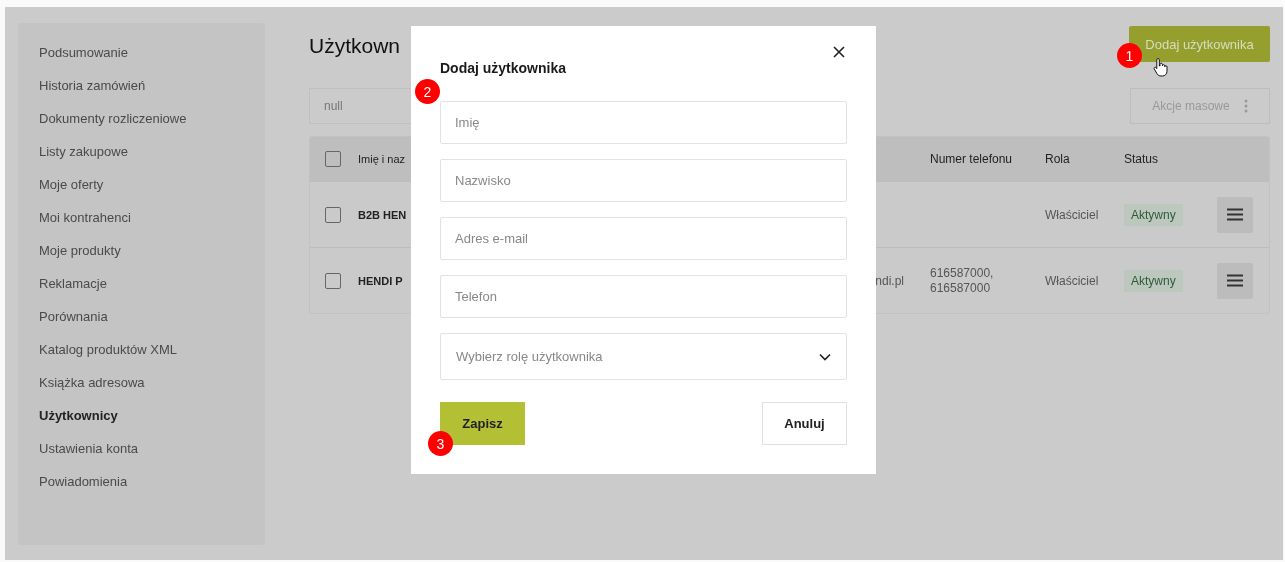 Image resolution: width=1285 pixels, height=562 pixels. I want to click on sidebar-item: Dokumenty rozliczeniowe, so click(141, 118).